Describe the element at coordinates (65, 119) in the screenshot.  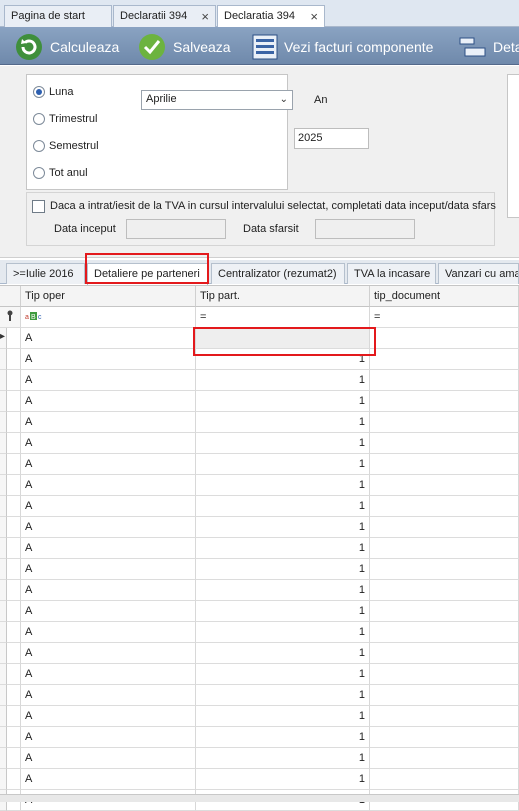
I see `radio-trimestrul: Trimestrul` at that location.